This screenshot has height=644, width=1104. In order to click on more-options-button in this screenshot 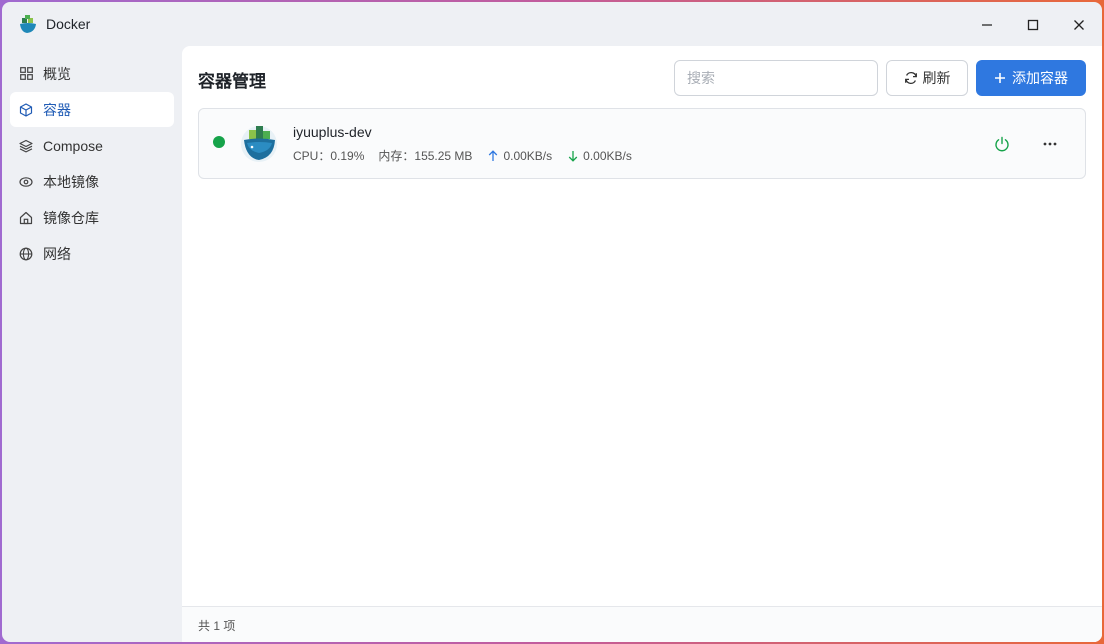, I will do `click(1050, 144)`.